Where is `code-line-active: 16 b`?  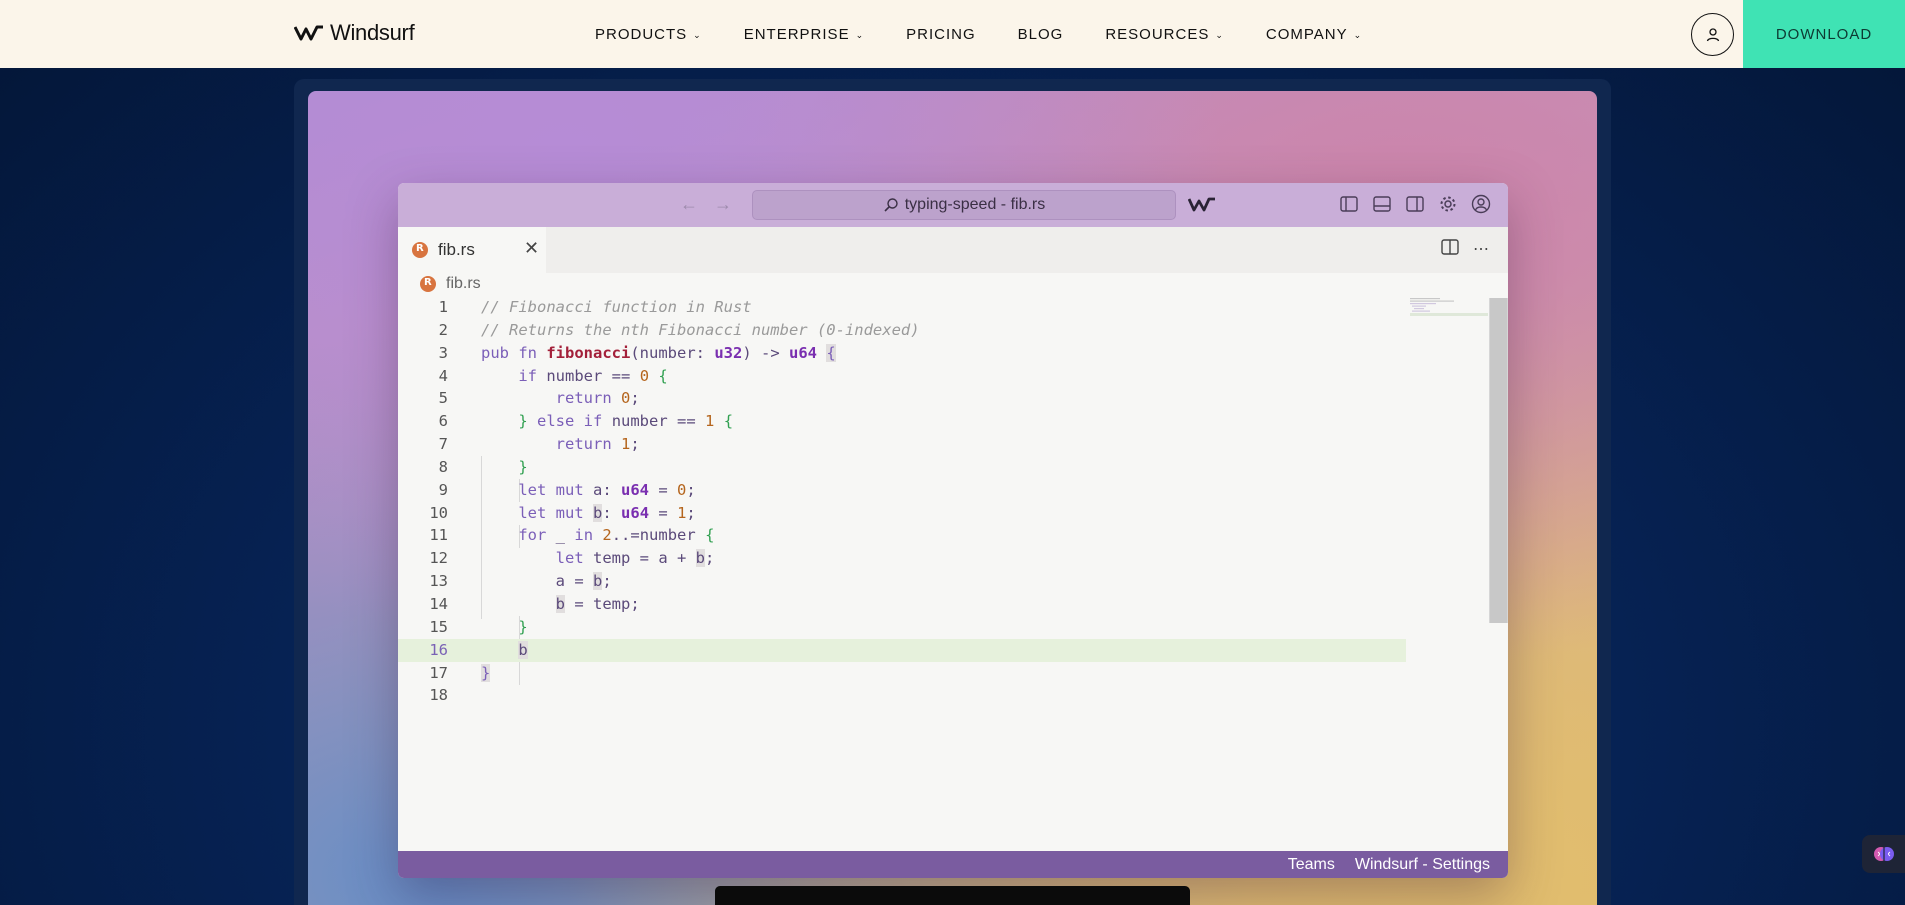
code-line-active: 16 b is located at coordinates (902, 650).